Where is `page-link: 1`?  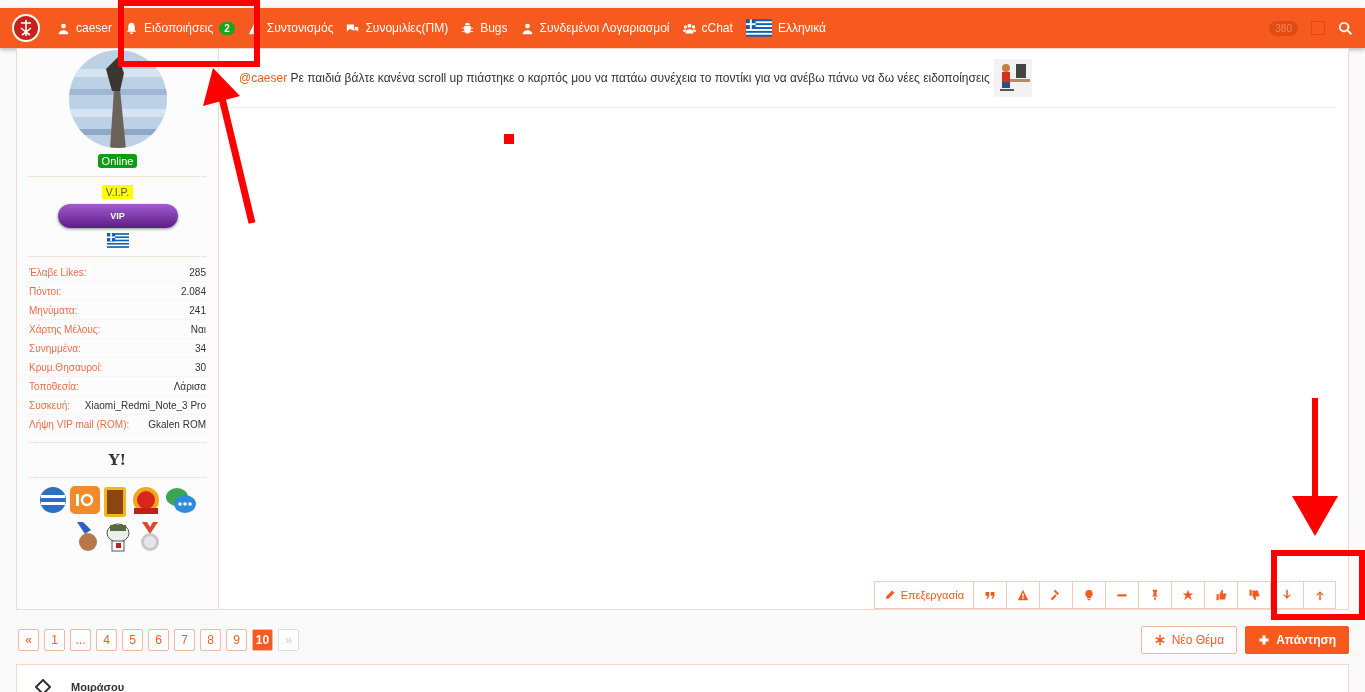
page-link: 1 is located at coordinates (54, 640).